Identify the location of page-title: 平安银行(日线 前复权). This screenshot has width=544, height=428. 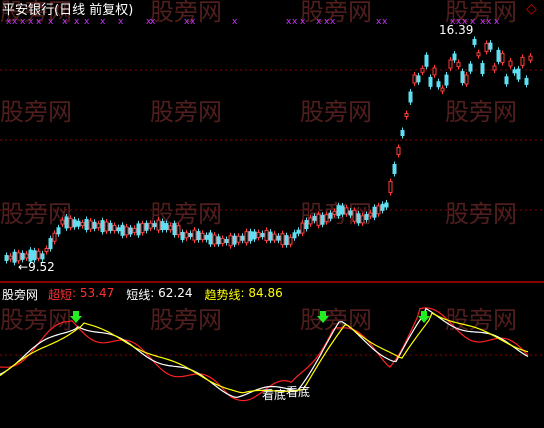
(68, 10).